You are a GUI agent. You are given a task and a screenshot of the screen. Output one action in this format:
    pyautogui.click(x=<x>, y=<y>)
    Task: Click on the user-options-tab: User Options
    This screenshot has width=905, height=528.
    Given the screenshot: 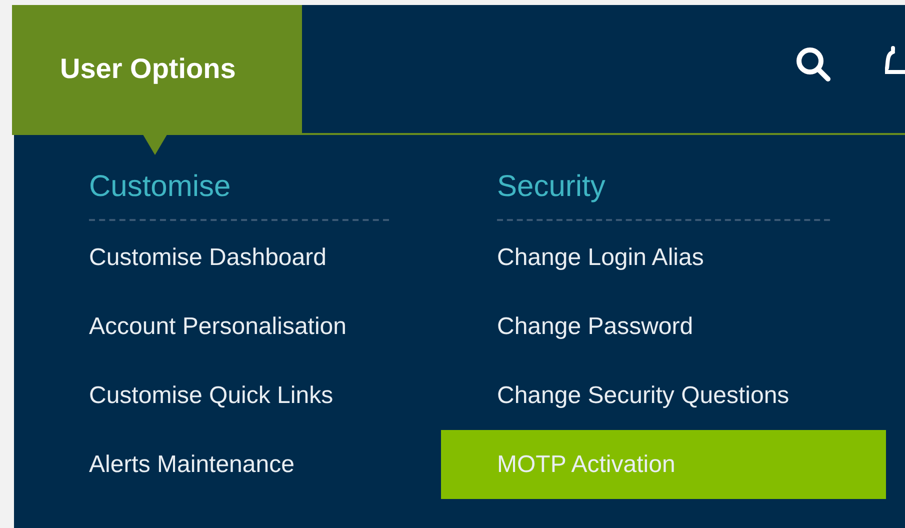 What is the action you would take?
    pyautogui.click(x=157, y=69)
    